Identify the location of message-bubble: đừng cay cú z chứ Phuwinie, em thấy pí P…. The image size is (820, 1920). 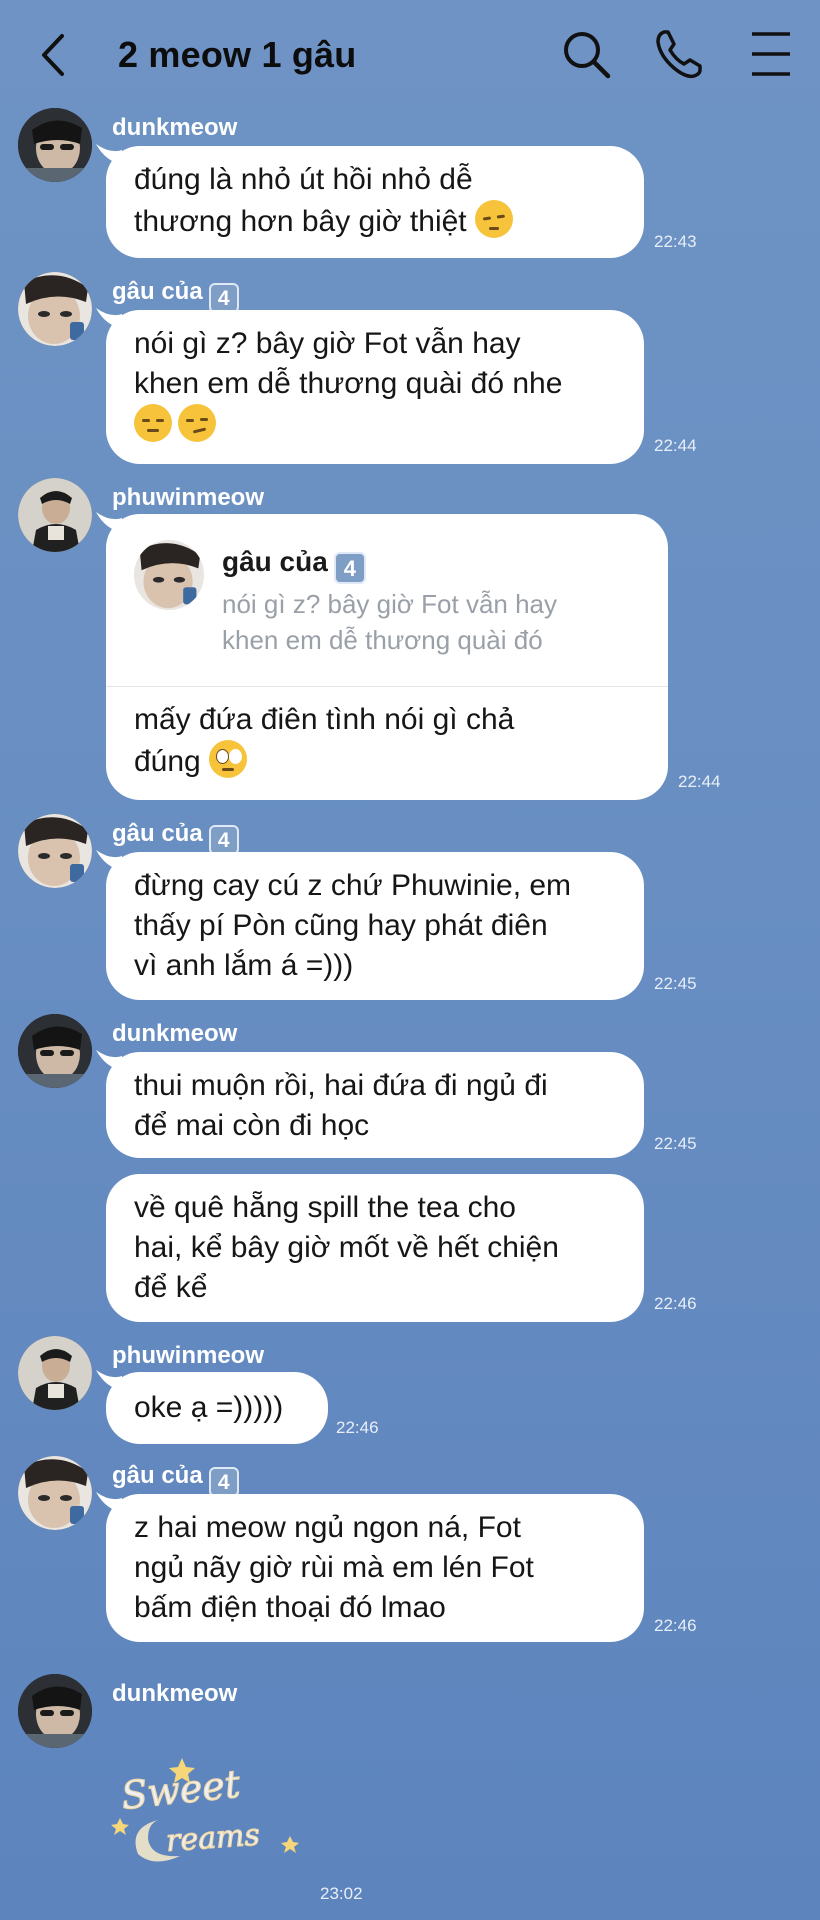
(375, 926).